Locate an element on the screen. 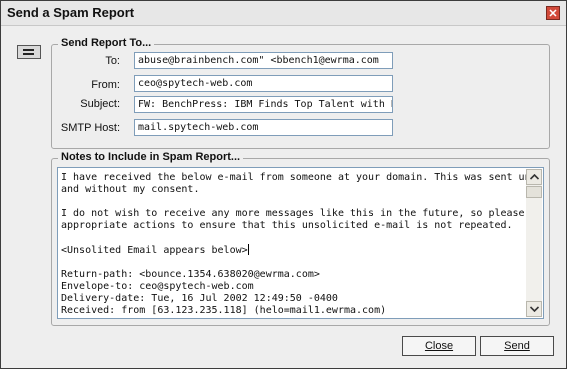 This screenshot has width=567, height=369. close-button-label: Close is located at coordinates (439, 346).